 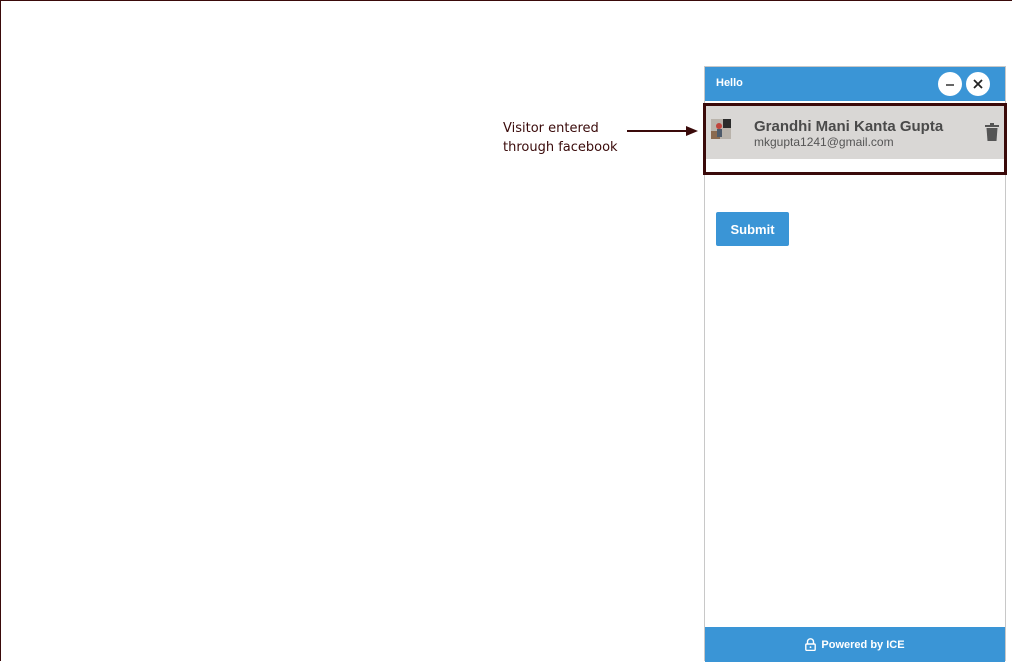 I want to click on trash-icon, so click(x=992, y=132).